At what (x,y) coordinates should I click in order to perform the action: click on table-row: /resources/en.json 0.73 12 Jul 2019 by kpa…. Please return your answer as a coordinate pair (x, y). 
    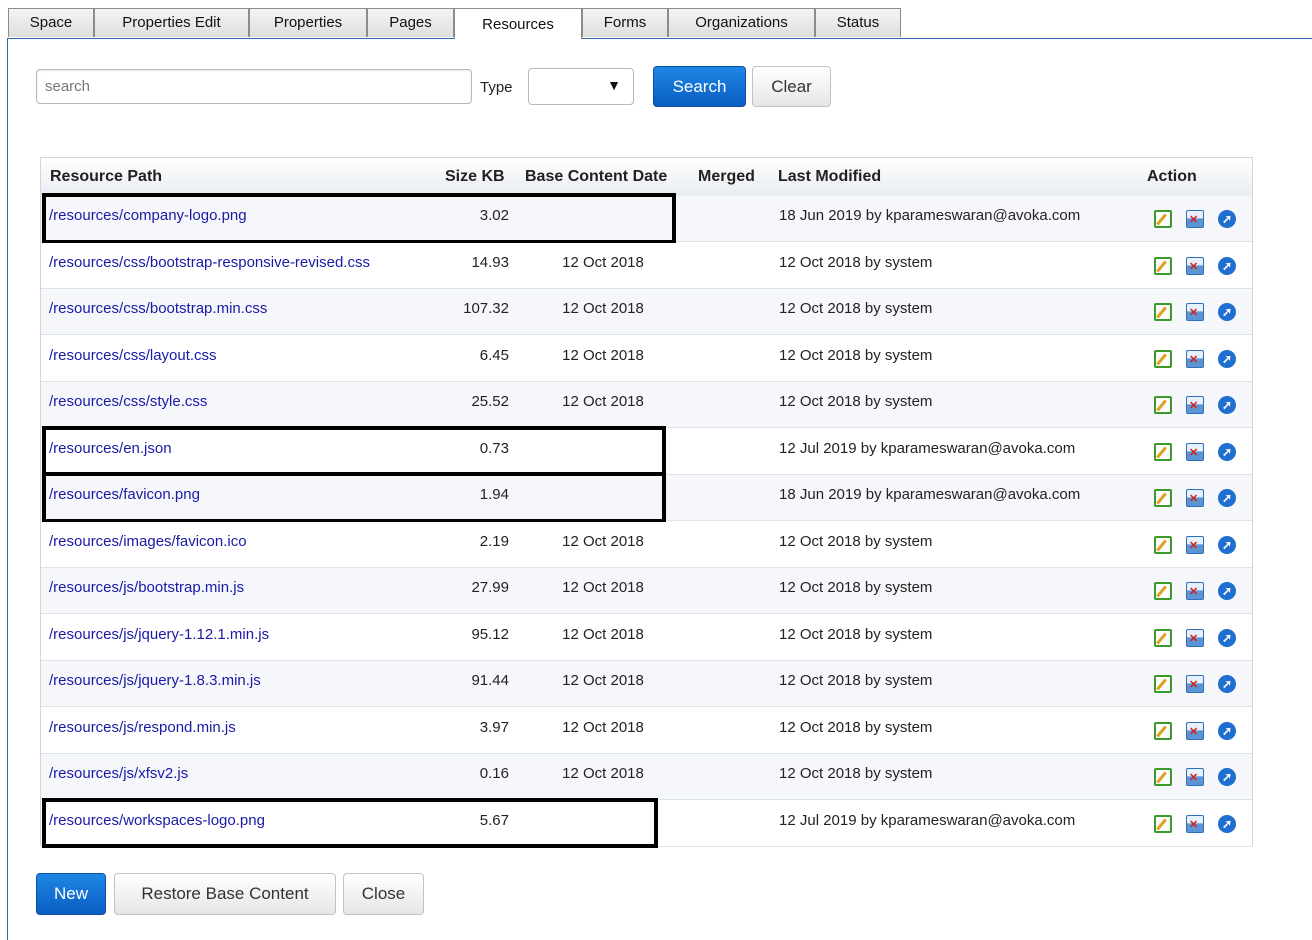
    Looking at the image, I should click on (646, 451).